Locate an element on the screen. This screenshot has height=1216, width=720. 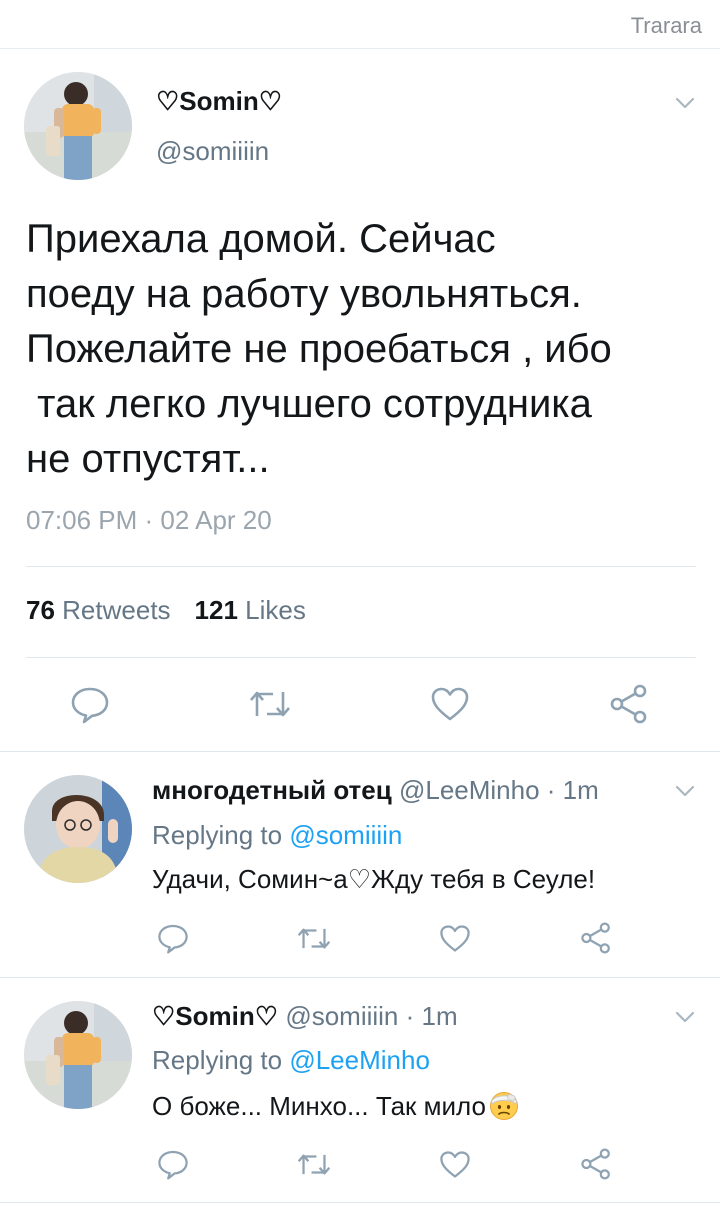
replying-to: Replying to @LeeMinho is located at coordinates (291, 1060).